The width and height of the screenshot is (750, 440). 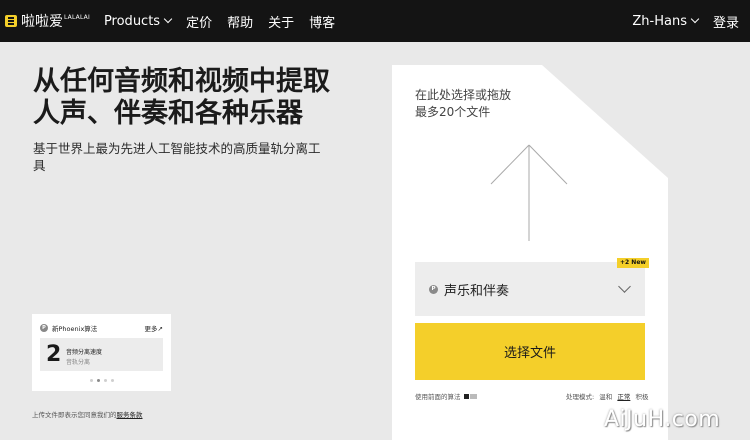 I want to click on mode-aggressive: 积极, so click(x=641, y=397).